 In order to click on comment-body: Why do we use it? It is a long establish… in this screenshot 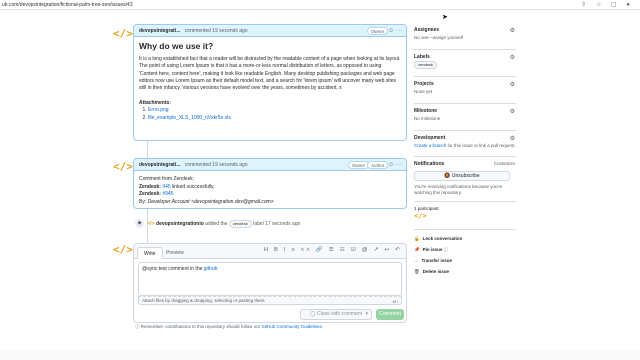, I will do `click(270, 82)`.